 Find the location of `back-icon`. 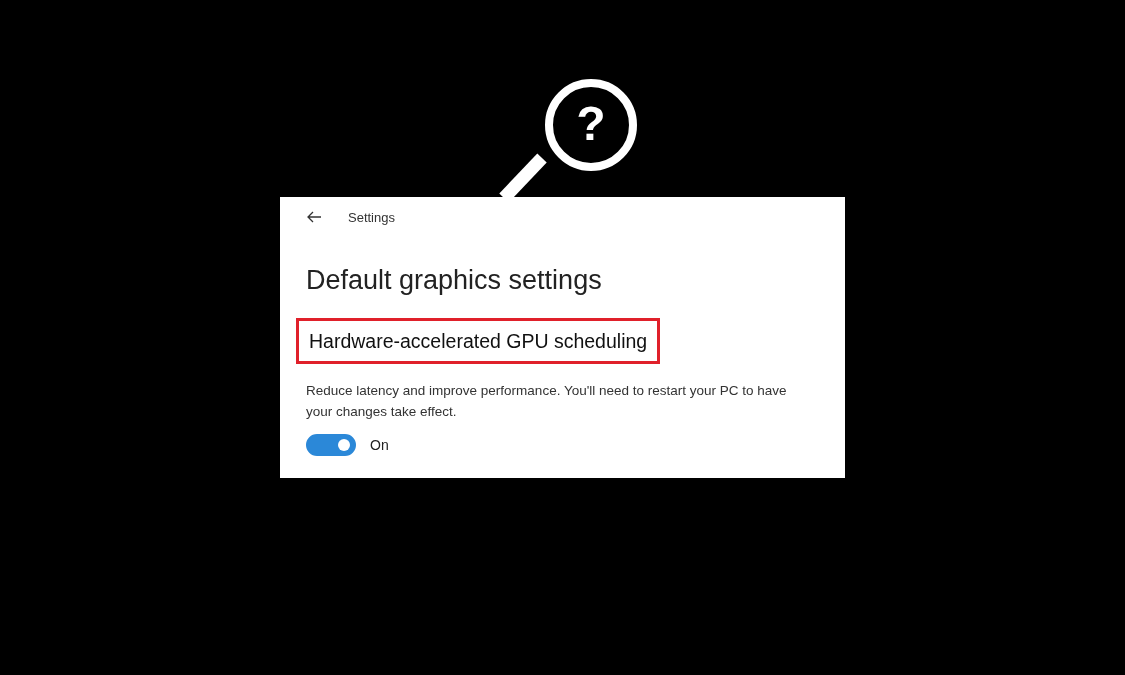

back-icon is located at coordinates (314, 217).